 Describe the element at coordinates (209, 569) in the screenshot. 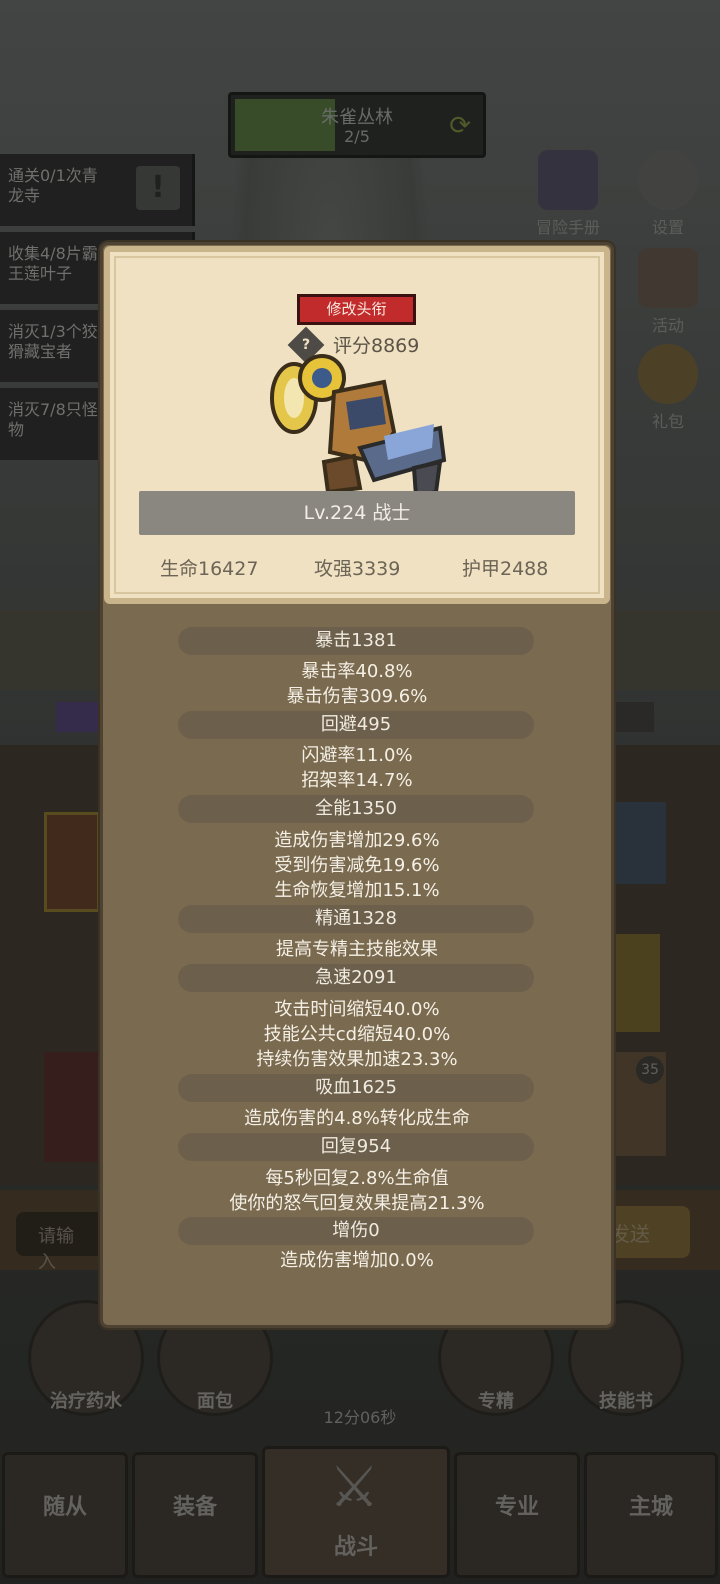

I see `hp-stat: 生命16427` at that location.